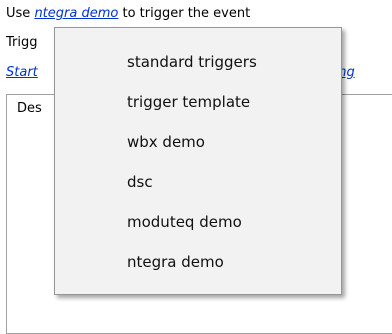 This screenshot has width=392, height=334. I want to click on trigger-label: Trigg, so click(22, 42).